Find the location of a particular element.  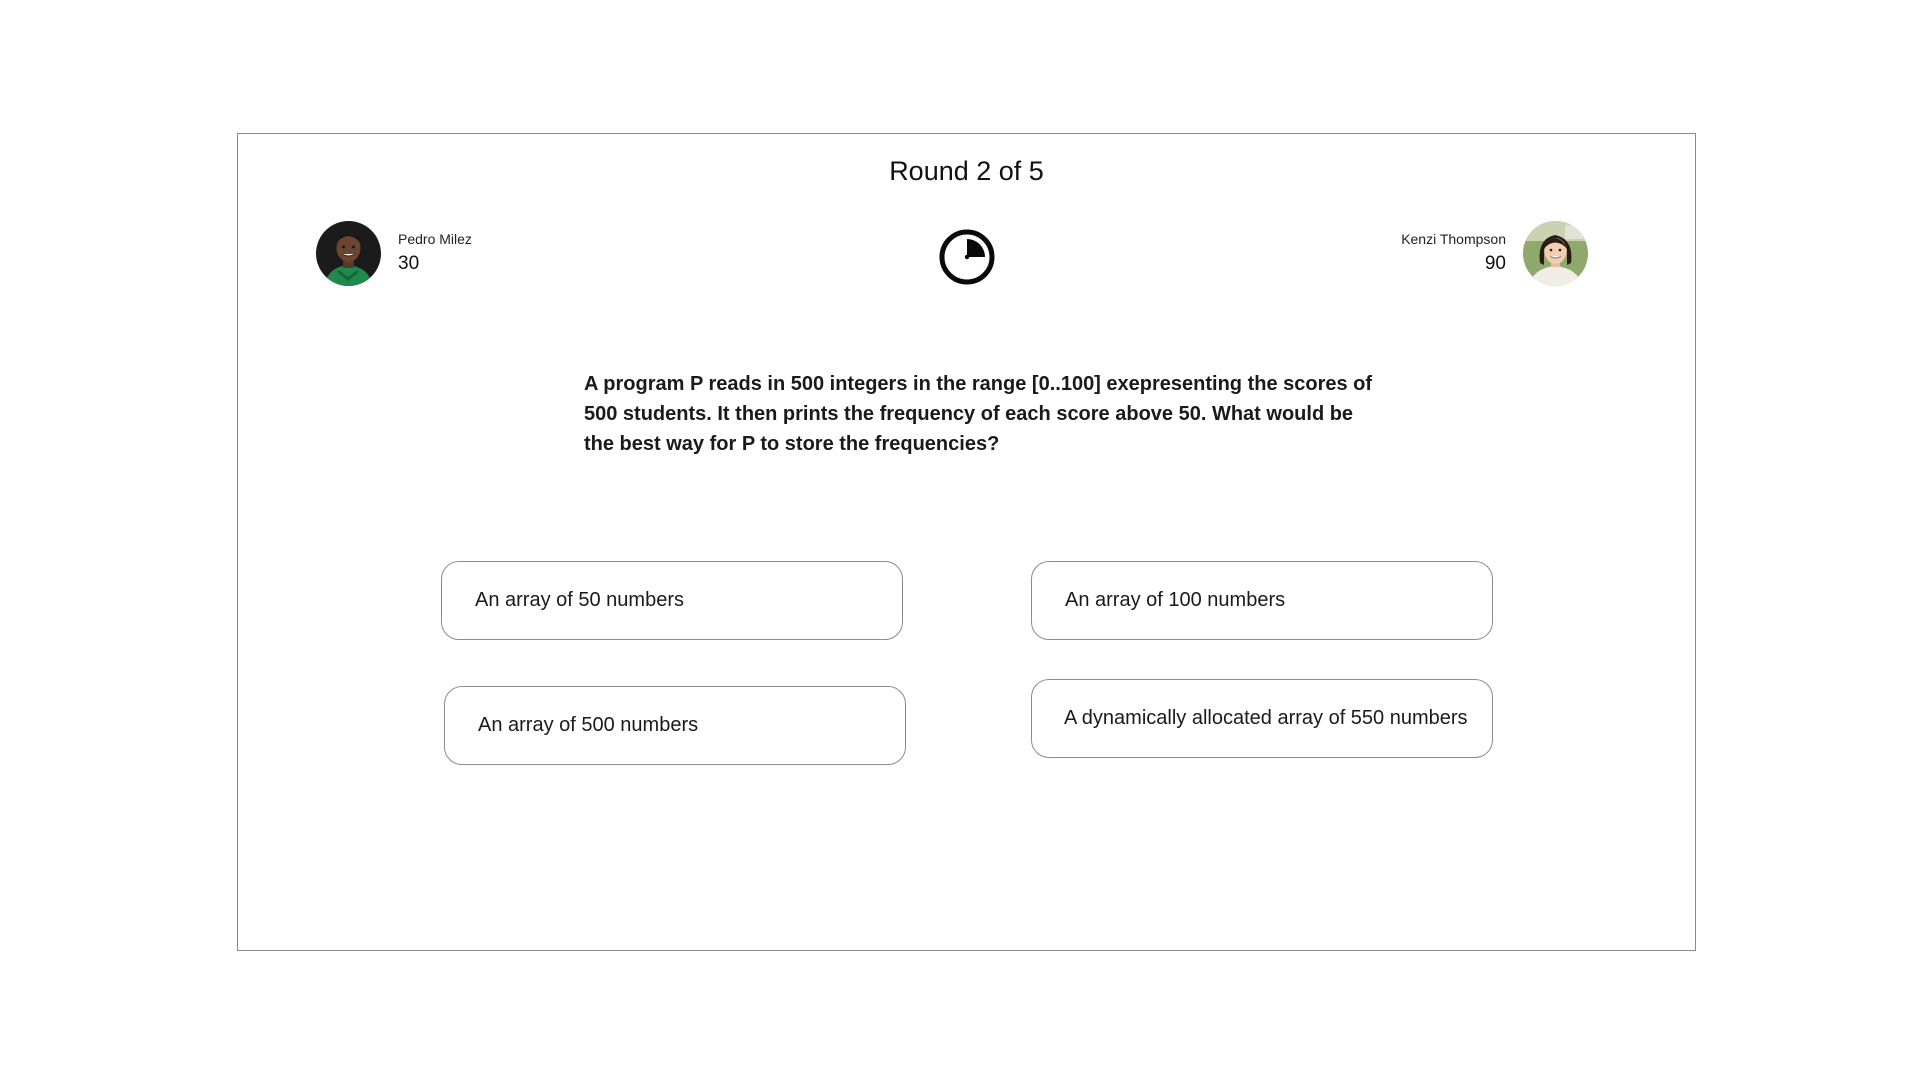

player-left-info: Pedro Milez 30 is located at coordinates (435, 253).